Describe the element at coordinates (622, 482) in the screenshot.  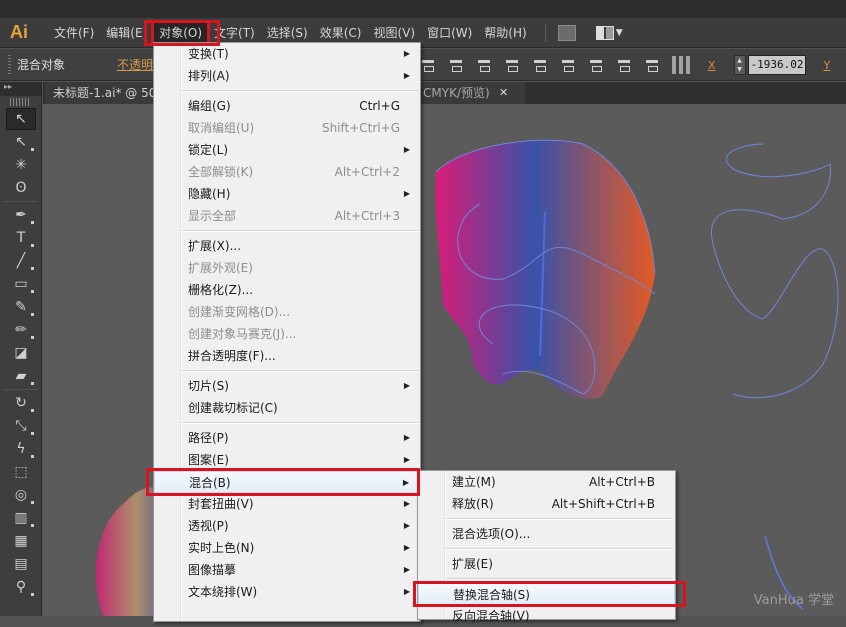
I see `menu-item-shortcut: Alt+Ctrl+B` at that location.